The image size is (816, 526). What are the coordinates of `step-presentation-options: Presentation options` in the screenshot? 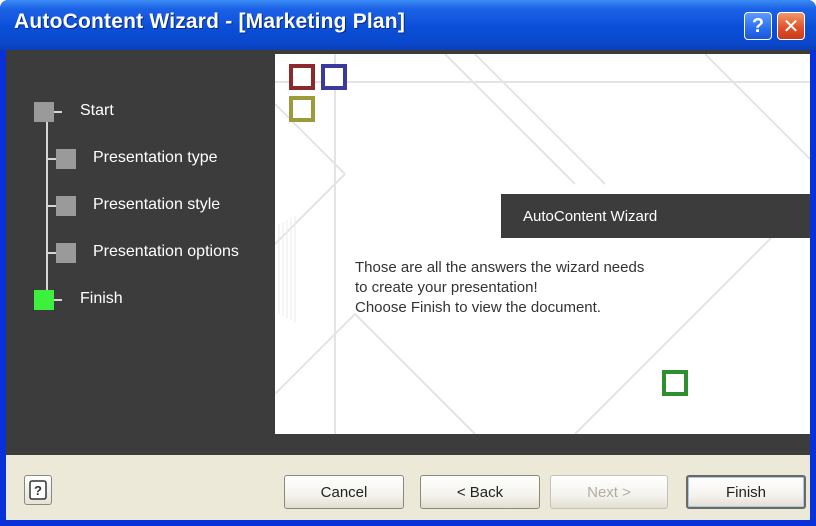 It's located at (166, 252).